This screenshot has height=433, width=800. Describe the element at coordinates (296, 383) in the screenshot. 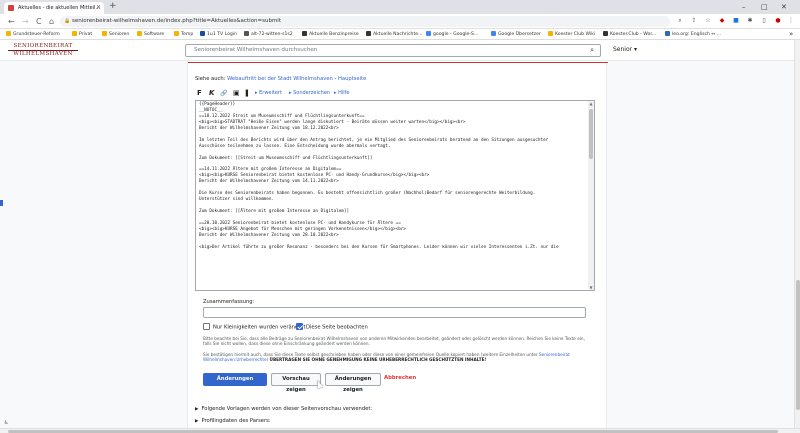

I see `preview-button: Vorschau zeigen` at that location.